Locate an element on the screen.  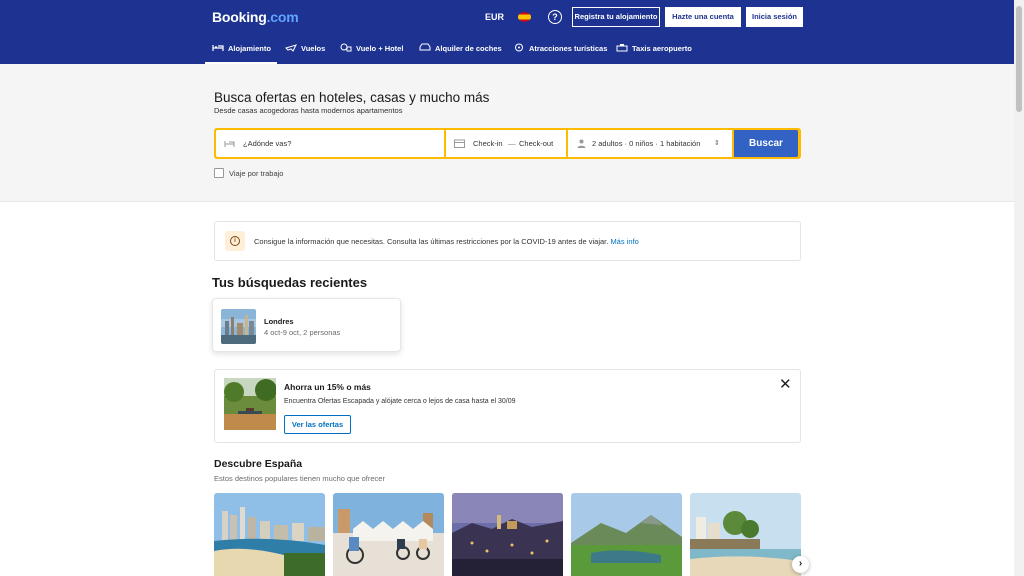
destination-placeholder: ¿Adónde vas? is located at coordinates (267, 143).